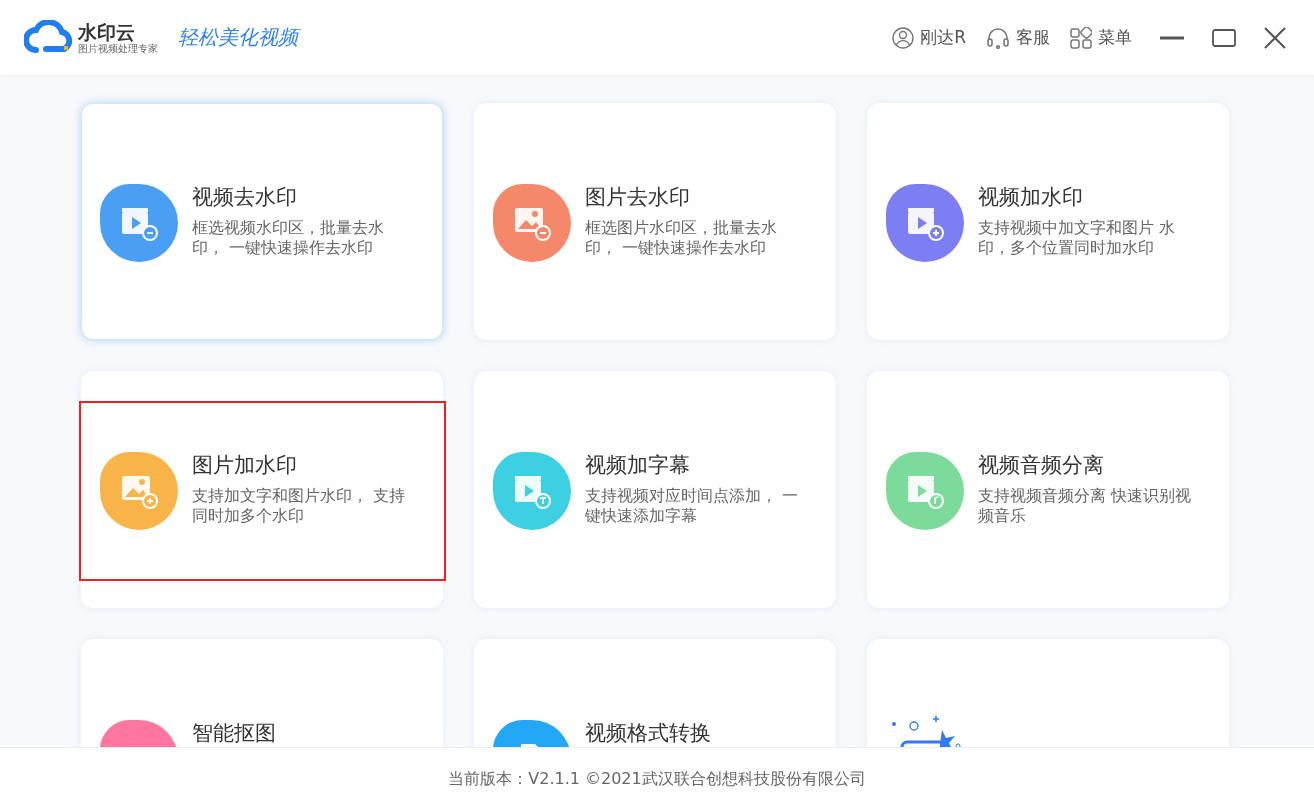  What do you see at coordinates (681, 238) in the screenshot?
I see `card-description: 框选图片水印区，批量去水印， 一键快速操作去水印` at bounding box center [681, 238].